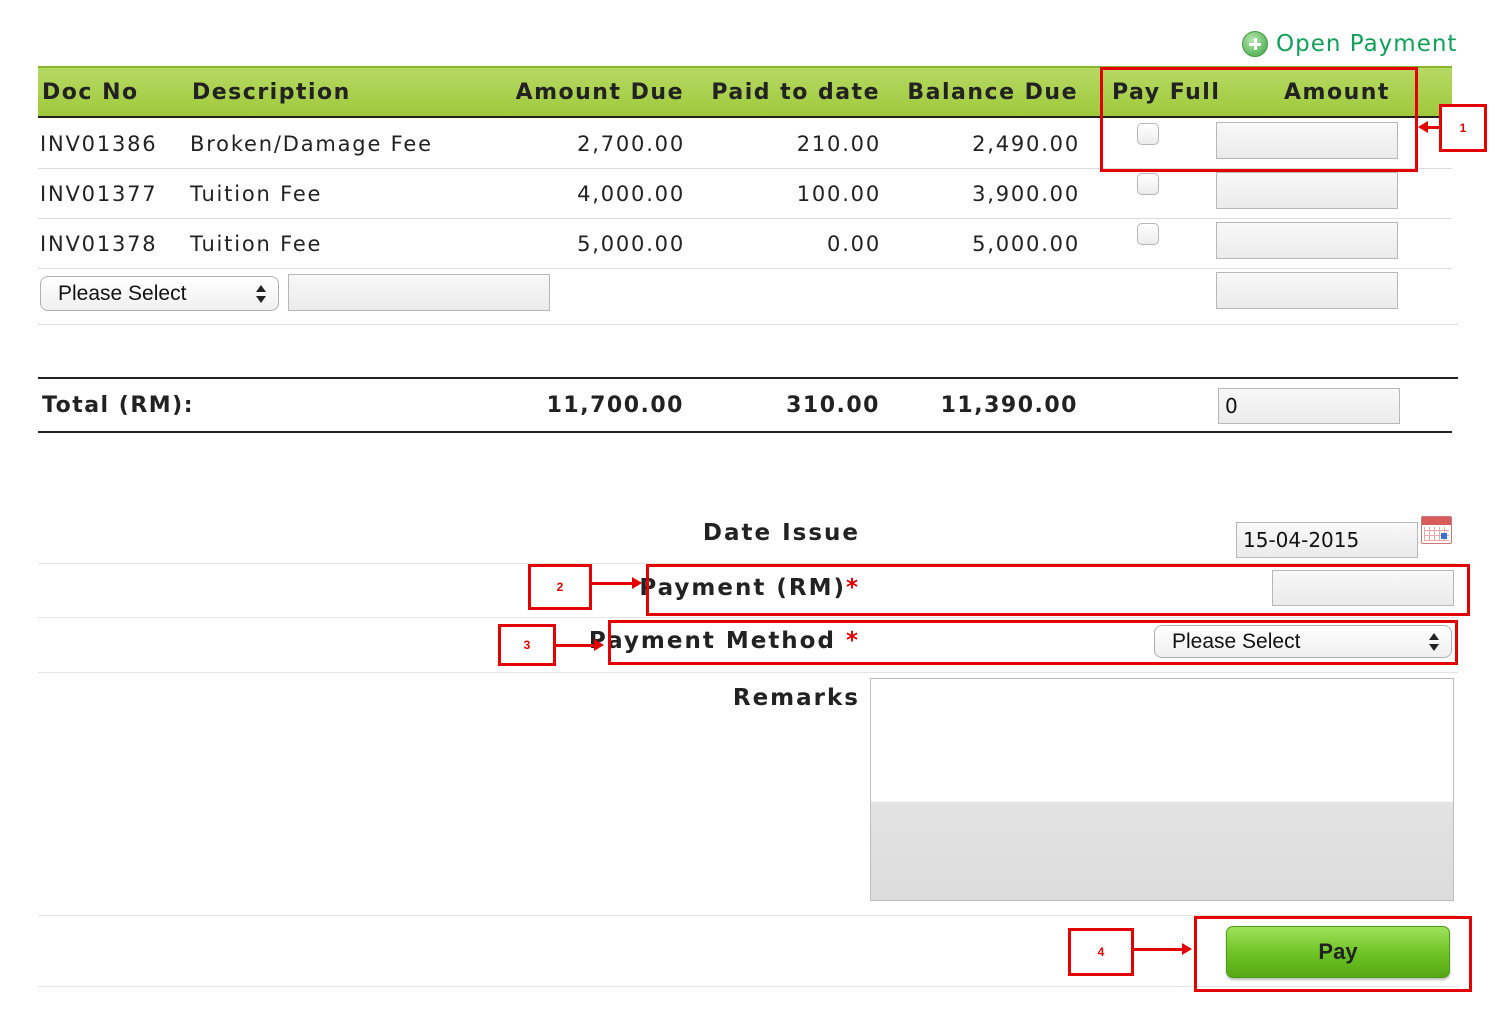  I want to click on extra-description-input, so click(419, 292).